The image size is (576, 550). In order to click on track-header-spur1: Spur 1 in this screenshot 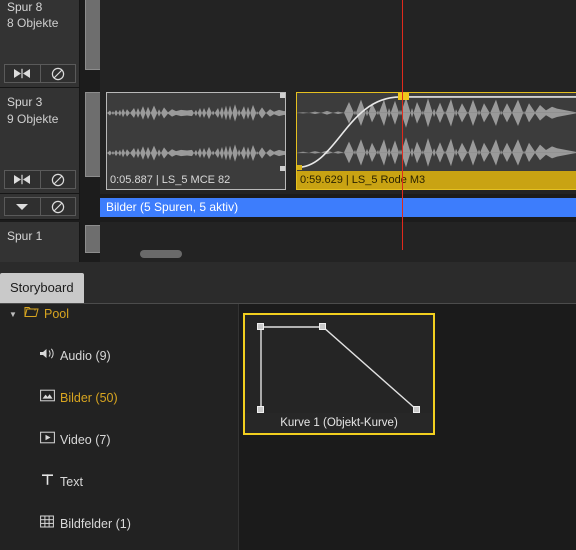, I will do `click(40, 242)`.